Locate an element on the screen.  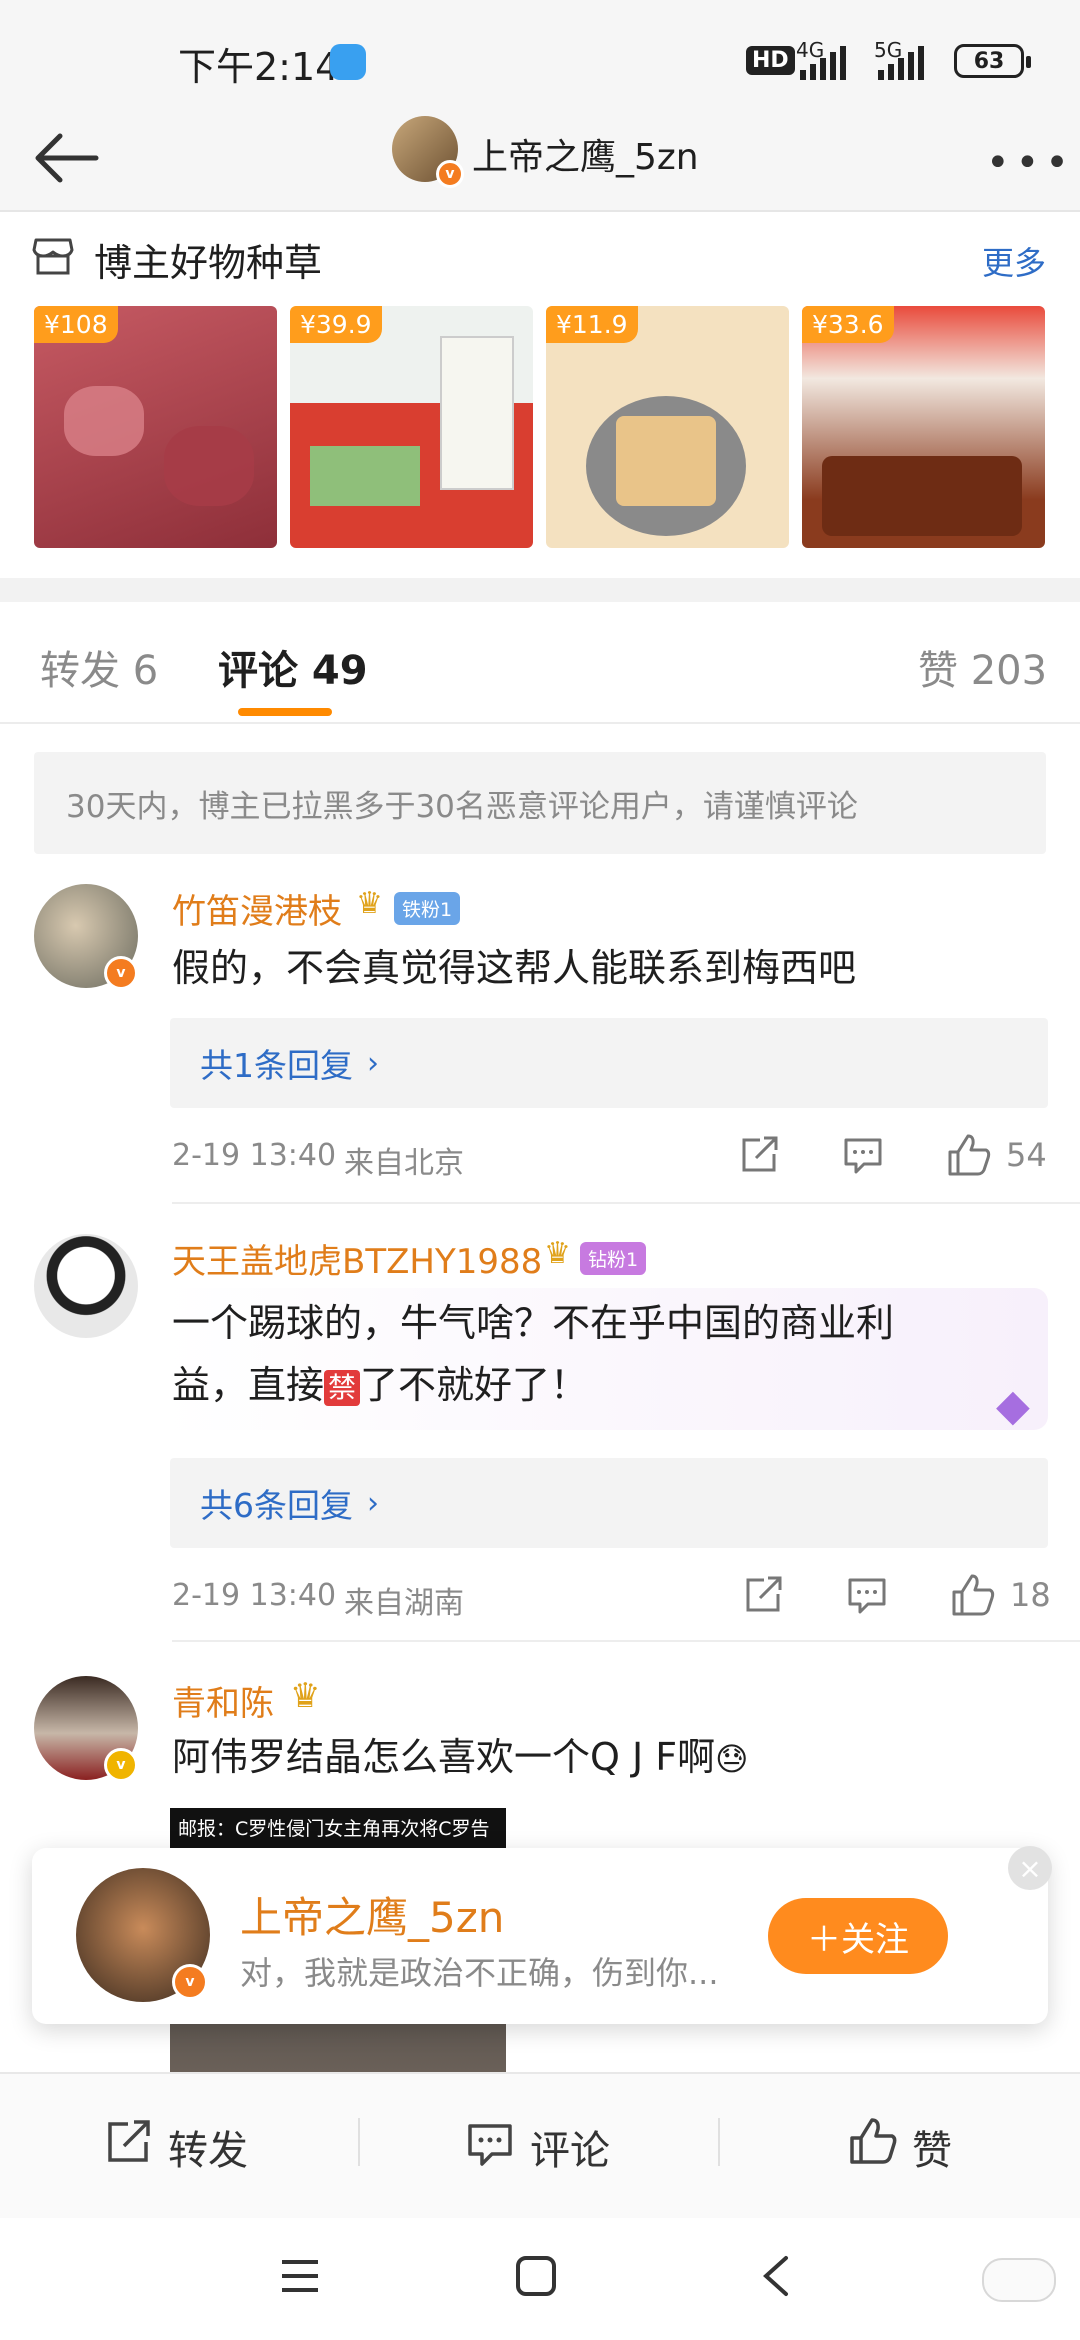
comment-username: 天王盖地虎BTZHY1988 is located at coordinates (357, 1258).